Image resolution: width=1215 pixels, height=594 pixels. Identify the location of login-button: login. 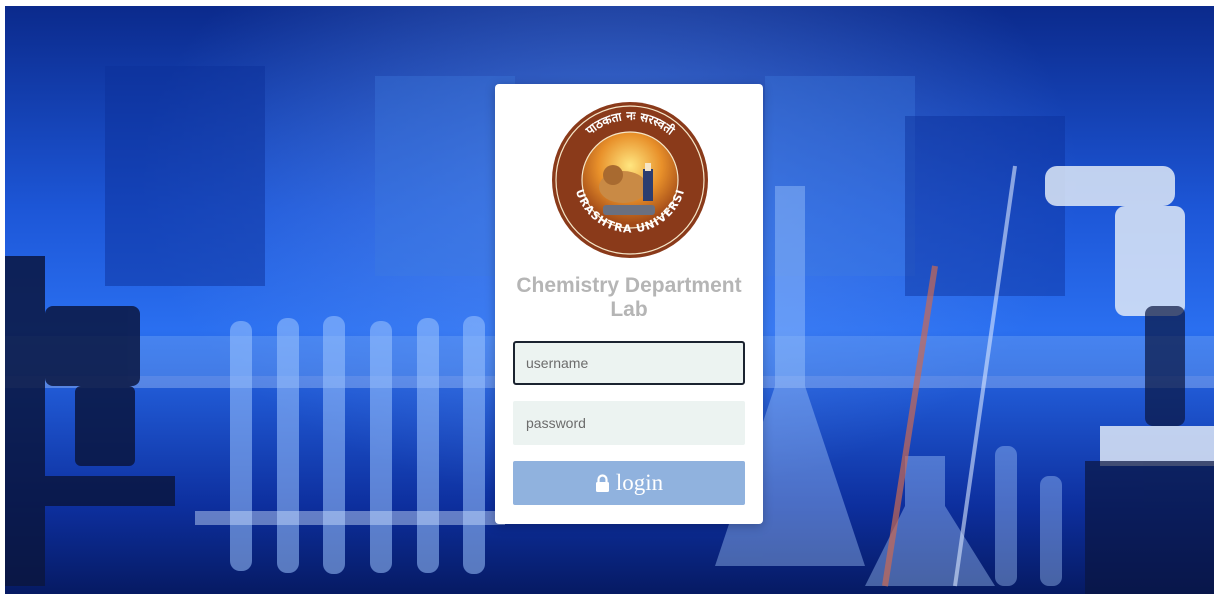
(629, 483).